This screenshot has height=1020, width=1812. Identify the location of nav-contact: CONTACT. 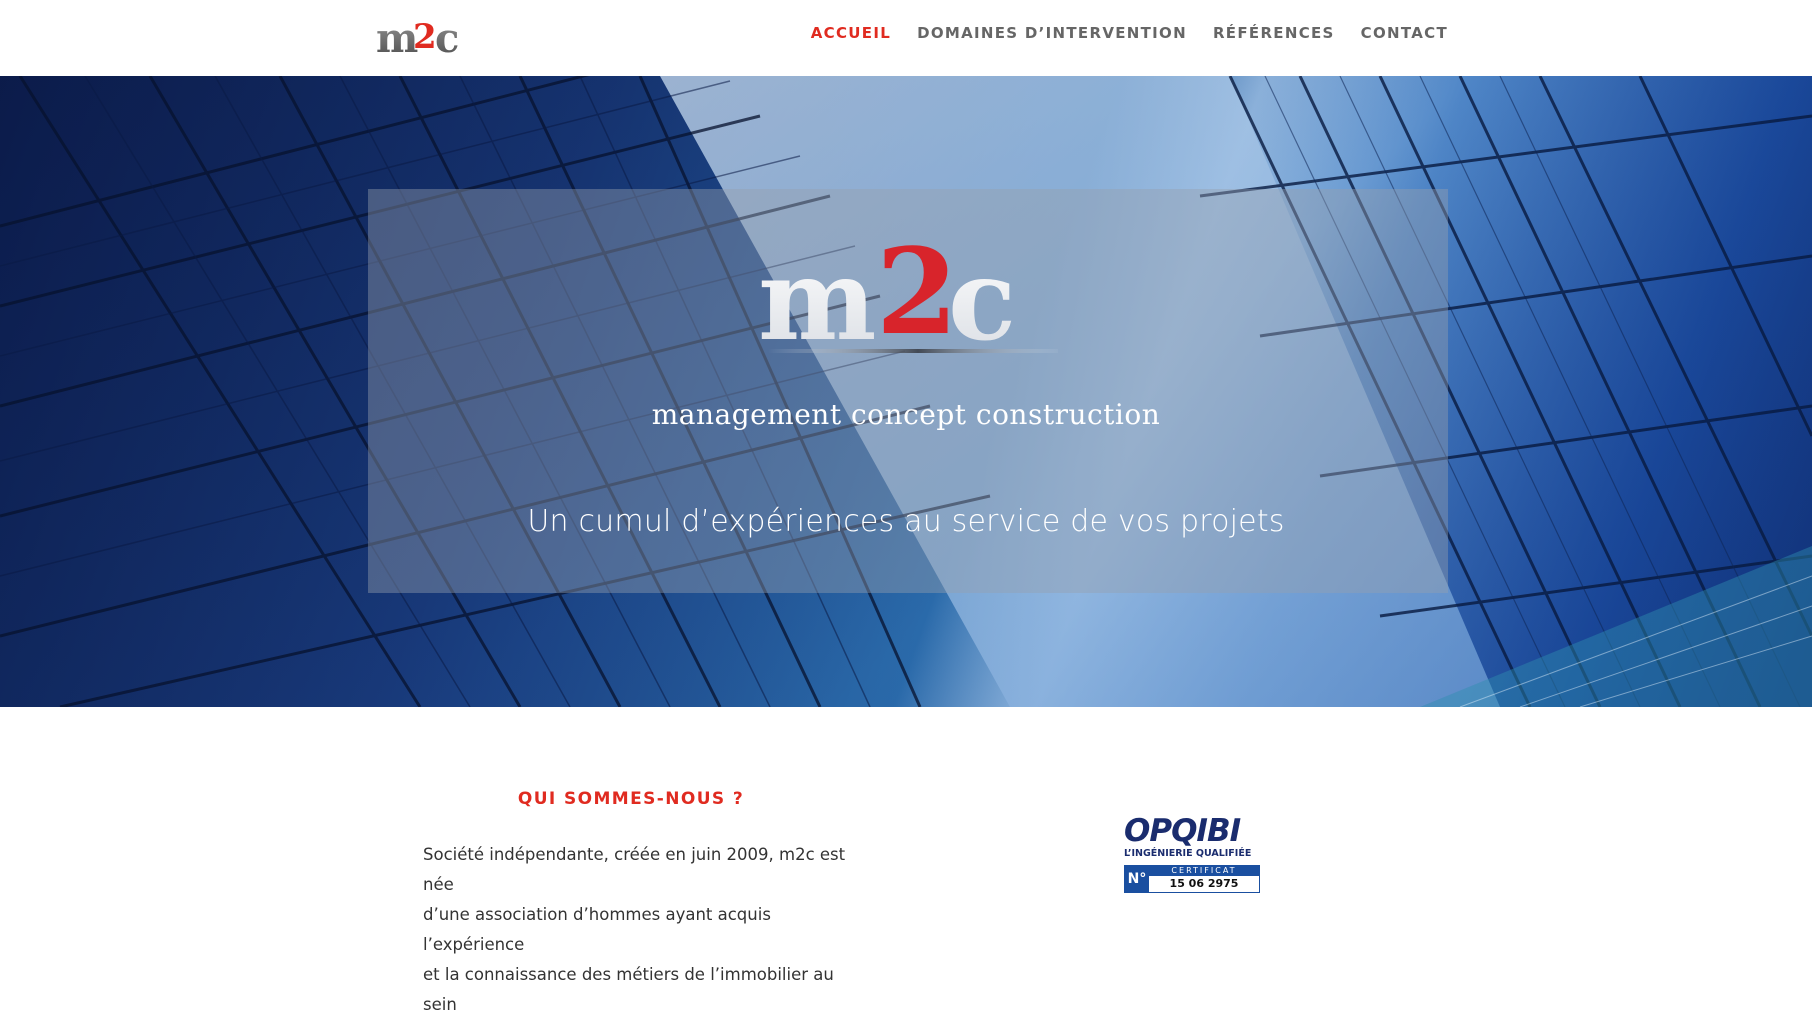
(1404, 33).